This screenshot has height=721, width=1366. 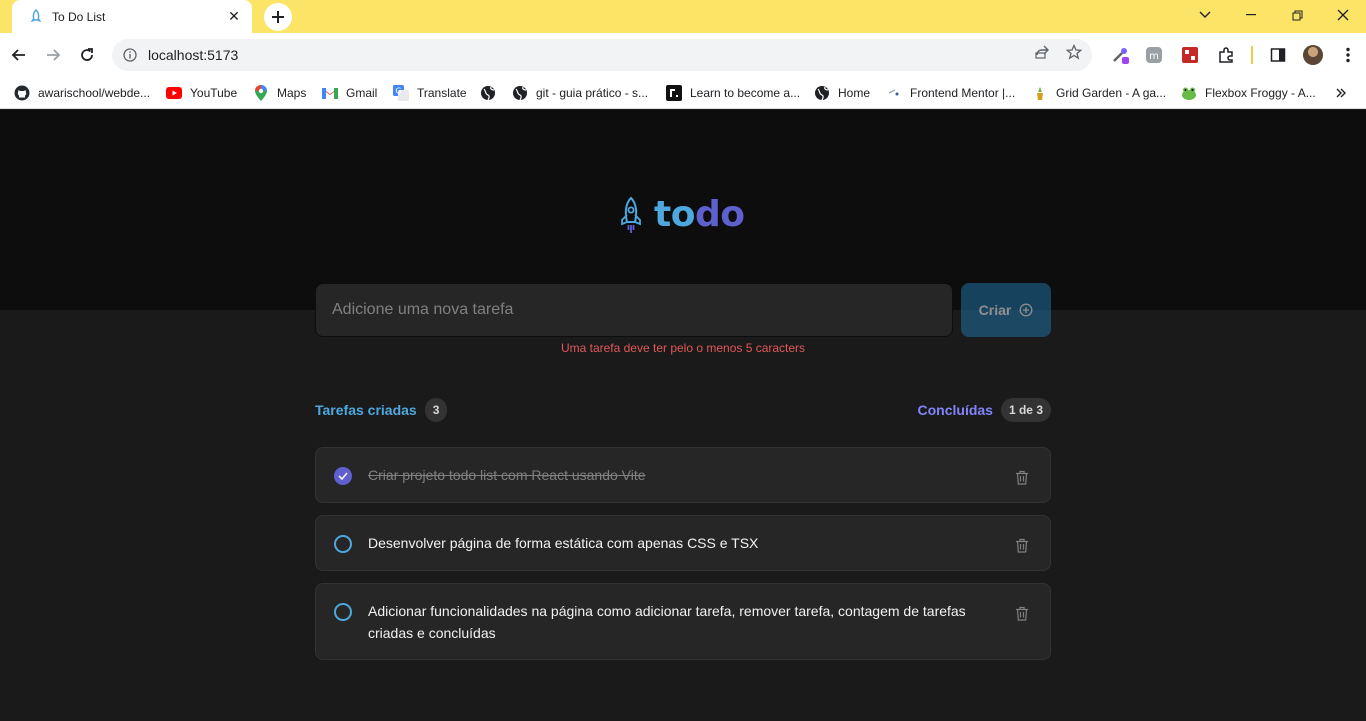 I want to click on browser-toolbar: localhost:5173 m, so click(x=683, y=55).